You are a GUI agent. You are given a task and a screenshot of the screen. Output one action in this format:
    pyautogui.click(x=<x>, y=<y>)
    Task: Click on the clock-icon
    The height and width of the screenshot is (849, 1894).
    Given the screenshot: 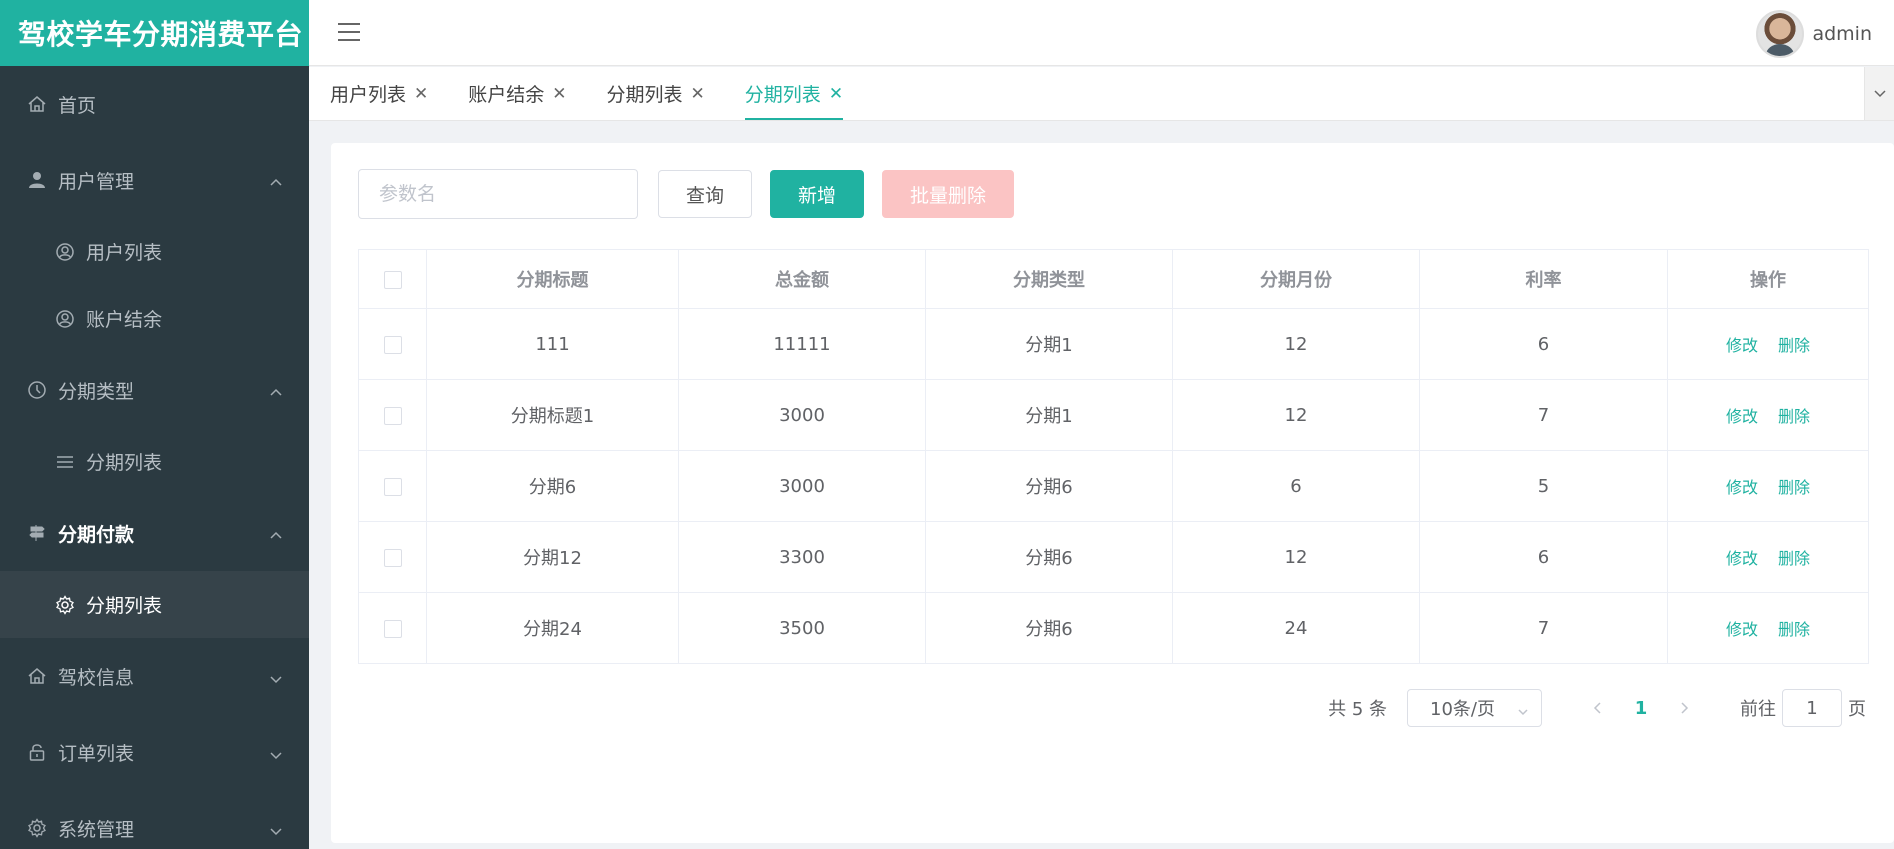 What is the action you would take?
    pyautogui.click(x=37, y=390)
    